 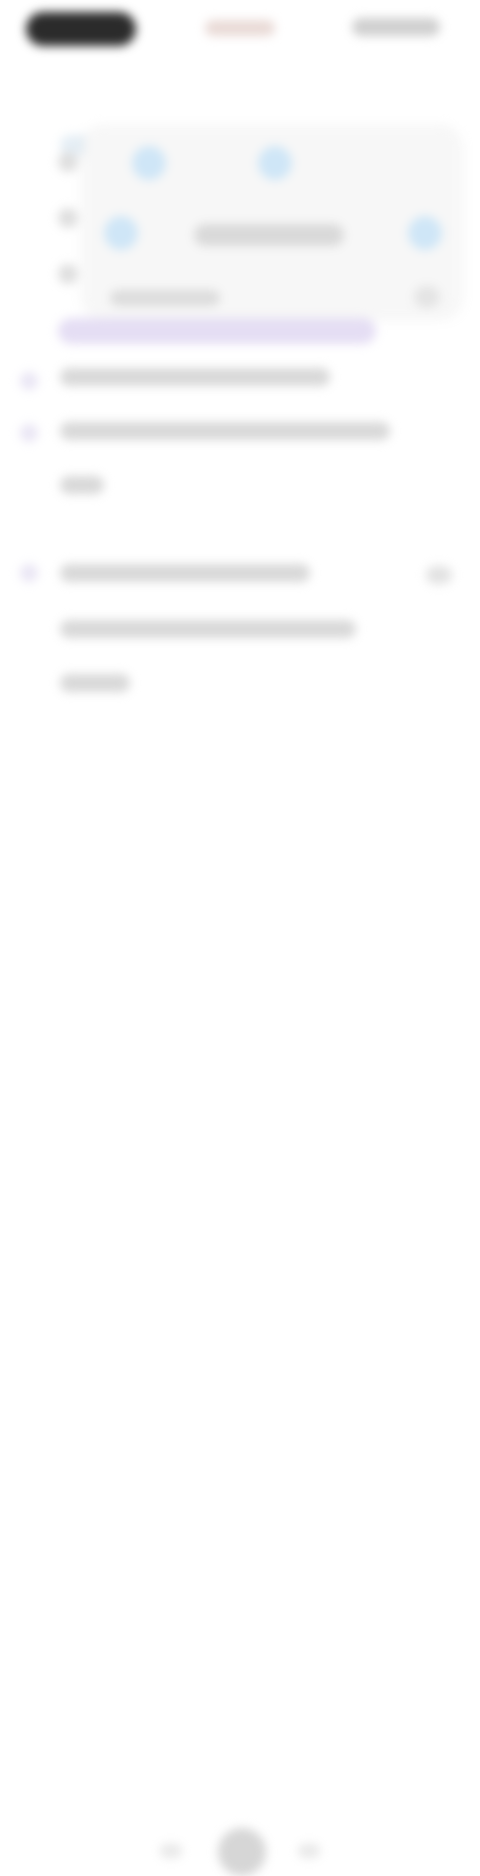 What do you see at coordinates (171, 1851) in the screenshot?
I see `back-icon` at bounding box center [171, 1851].